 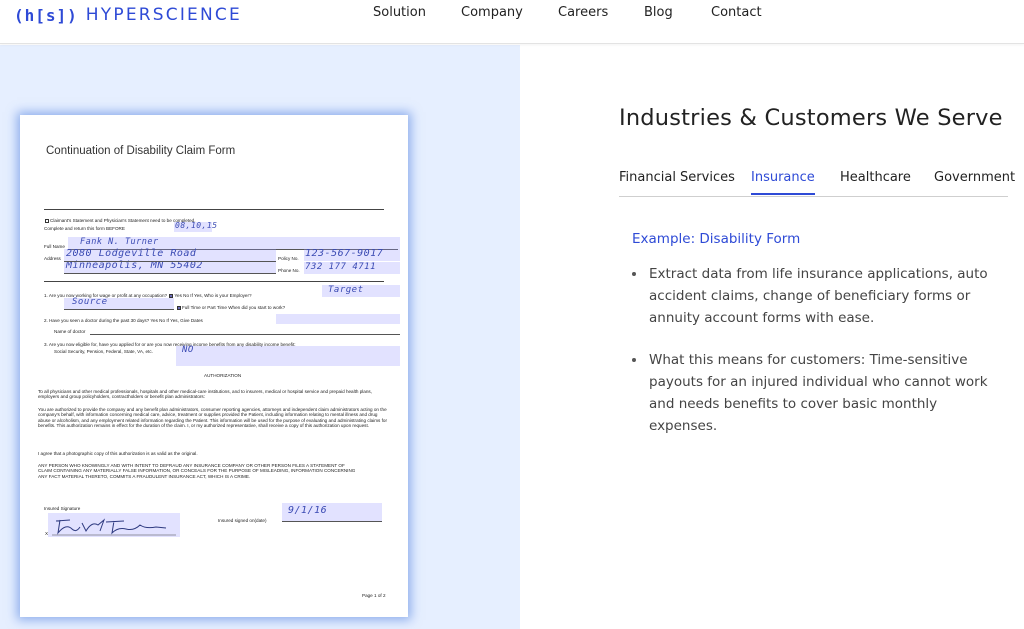 I want to click on policy-value: 123-567-9017, so click(x=344, y=253).